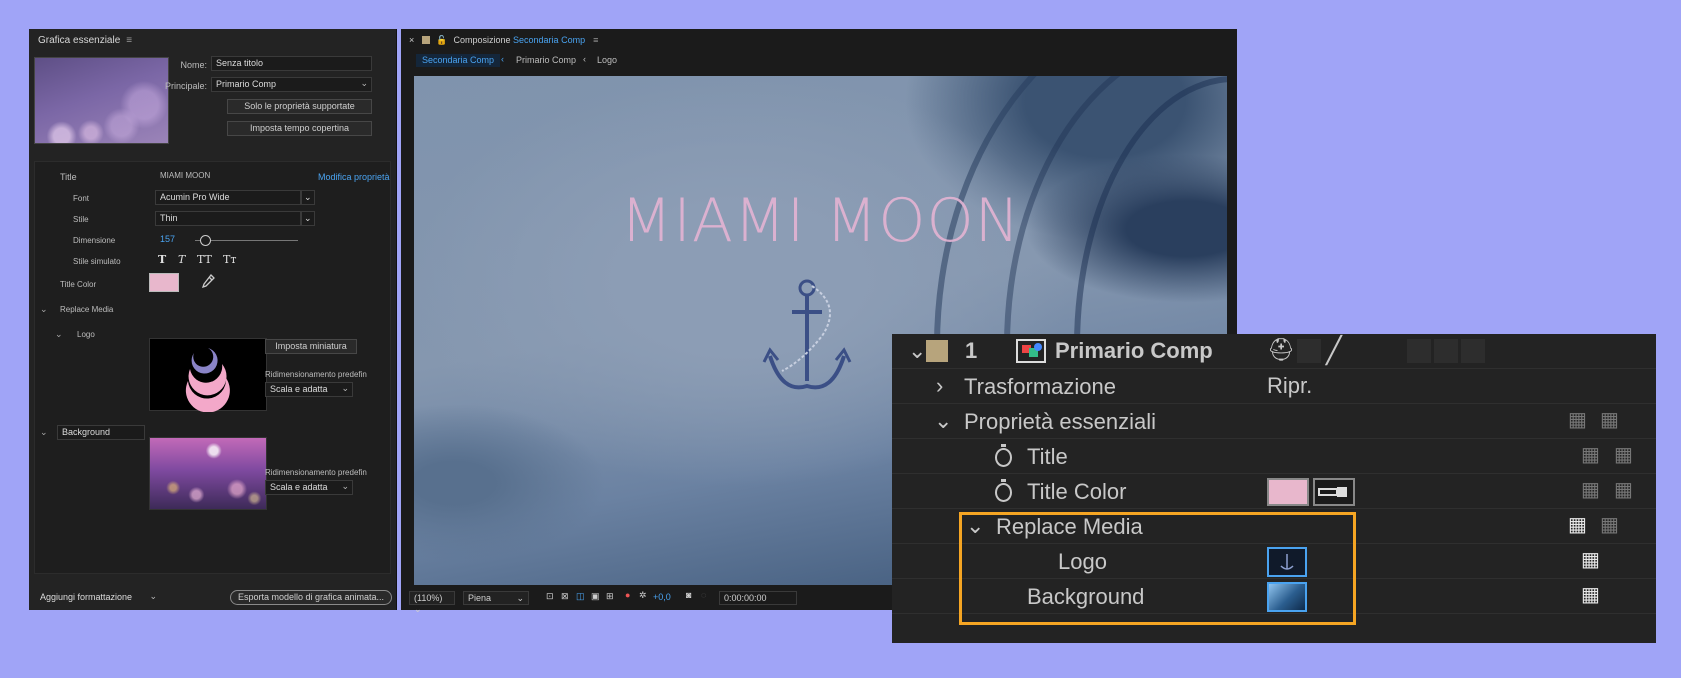 The image size is (1681, 678). What do you see at coordinates (610, 596) in the screenshot?
I see `grid-icon: ⊞` at bounding box center [610, 596].